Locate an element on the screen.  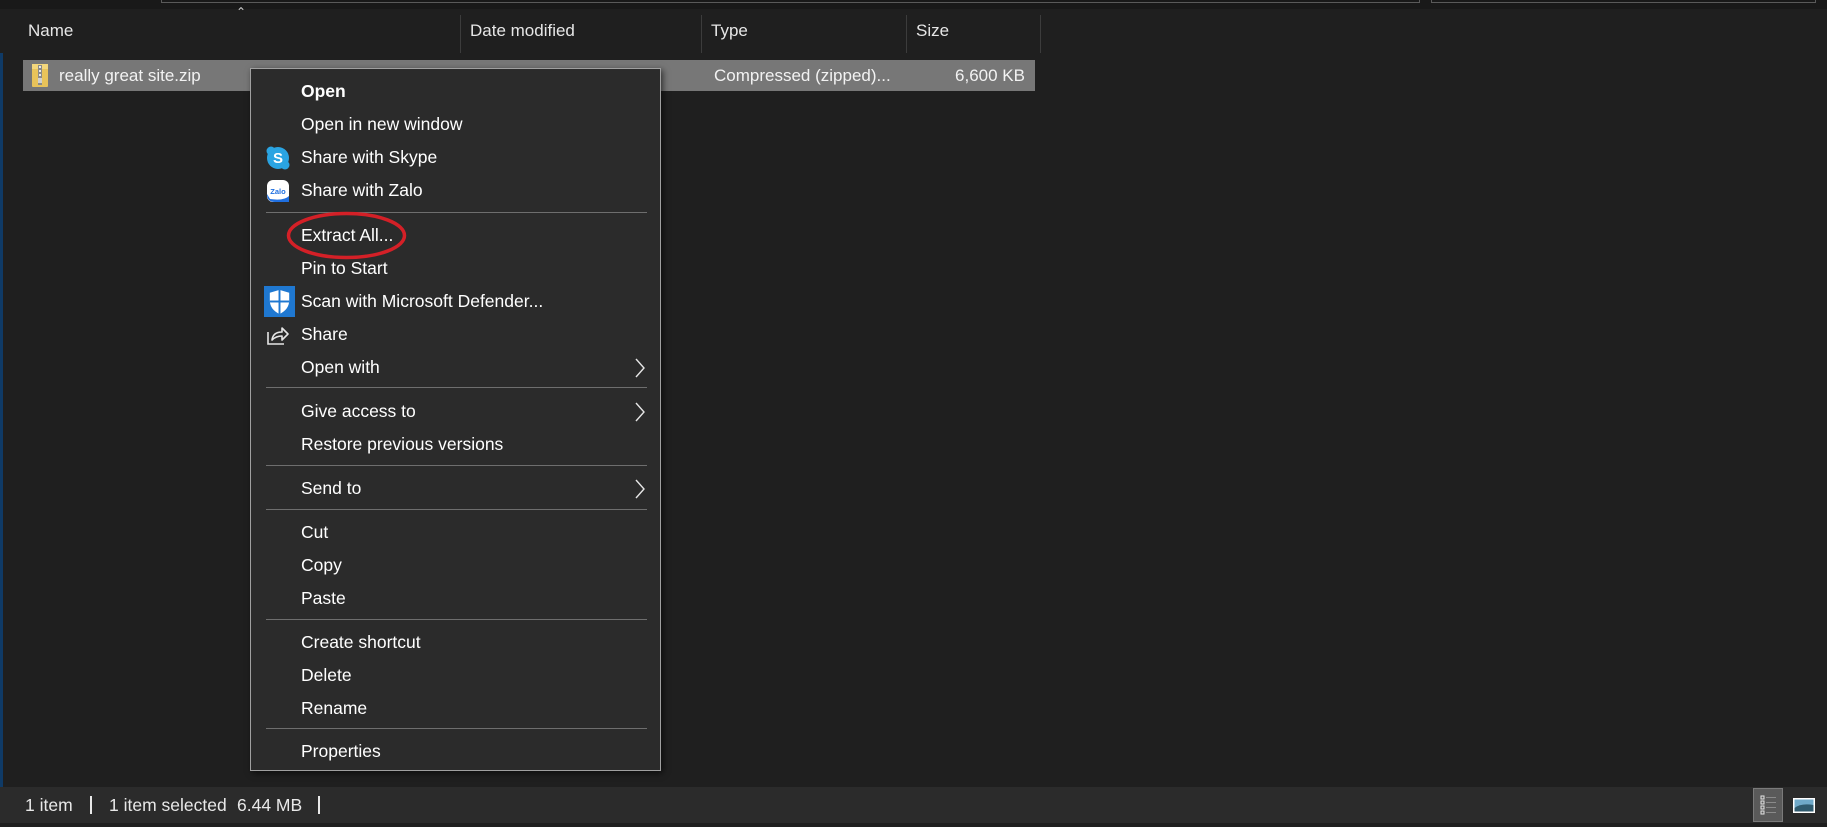
column-divider is located at coordinates (1040, 34).